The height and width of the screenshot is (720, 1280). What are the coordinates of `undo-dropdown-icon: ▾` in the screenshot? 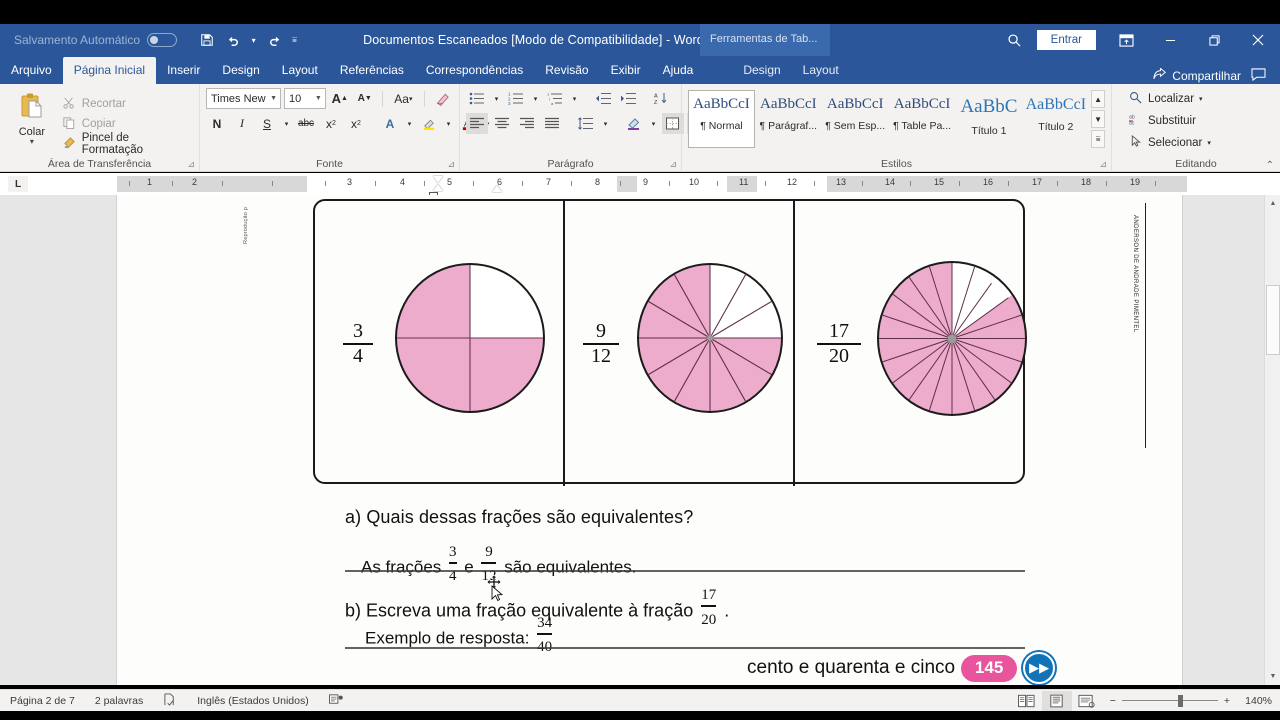 It's located at (253, 40).